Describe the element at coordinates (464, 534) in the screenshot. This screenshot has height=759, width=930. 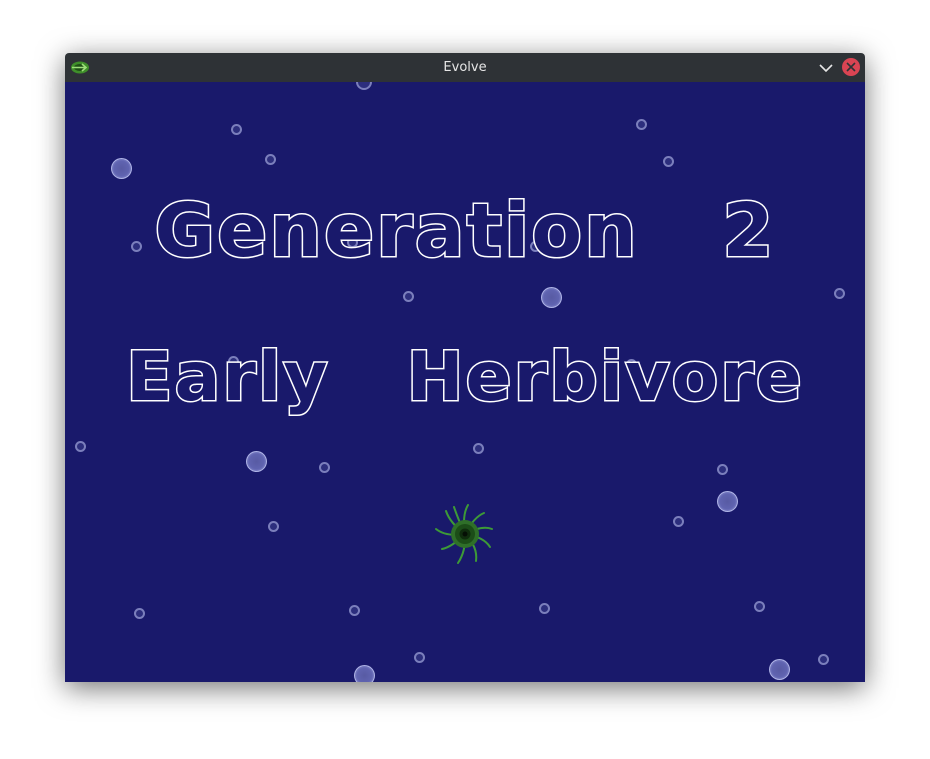
I see `green-tentacled-microbe-icon` at that location.